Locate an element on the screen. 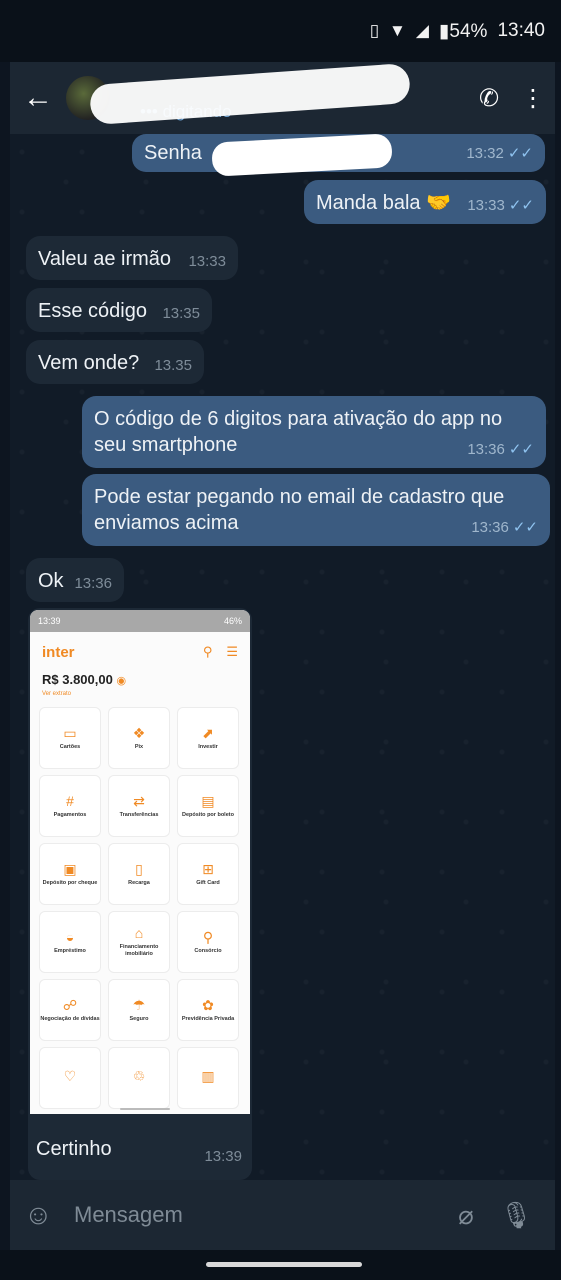 Image resolution: width=561 pixels, height=1280 pixels. account-balance: R$ 3.800,00 ◉ is located at coordinates (140, 679).